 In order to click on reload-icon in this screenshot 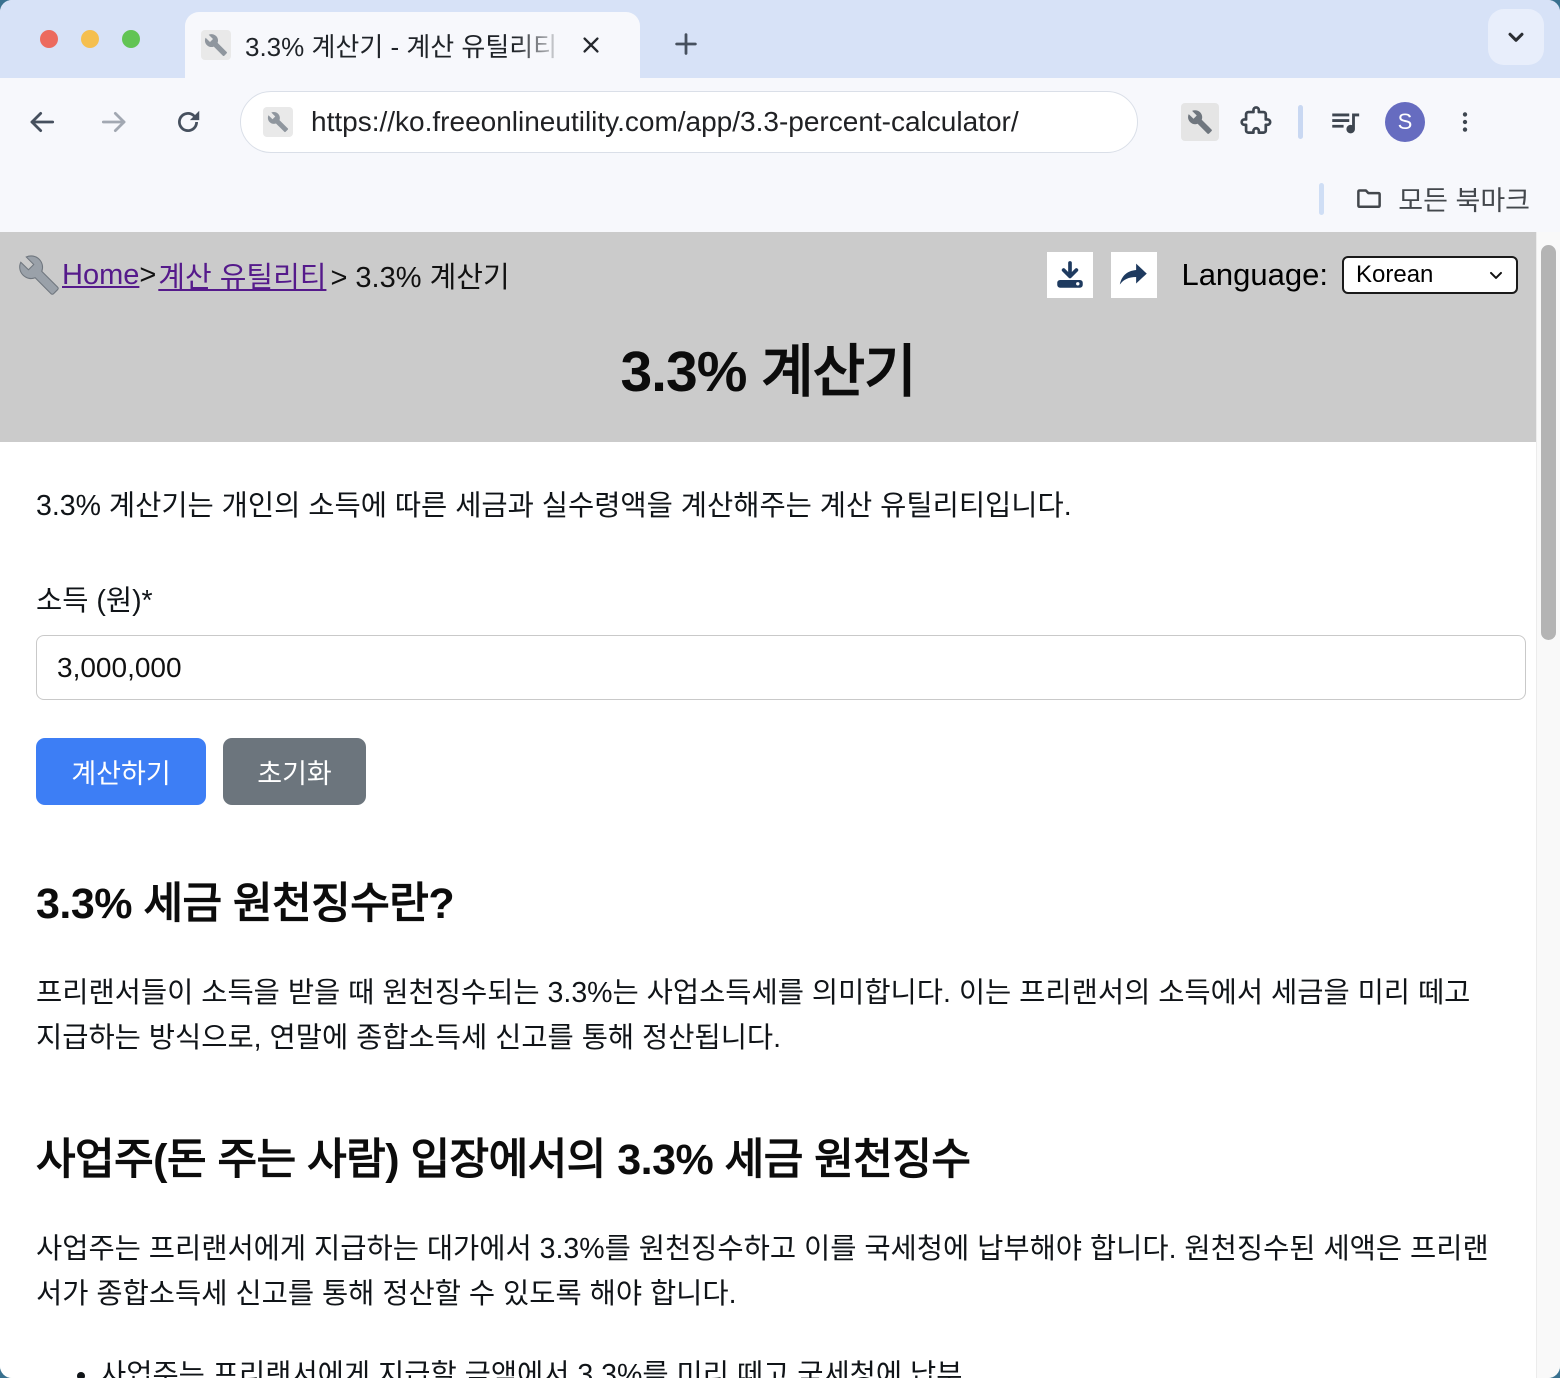, I will do `click(189, 121)`.